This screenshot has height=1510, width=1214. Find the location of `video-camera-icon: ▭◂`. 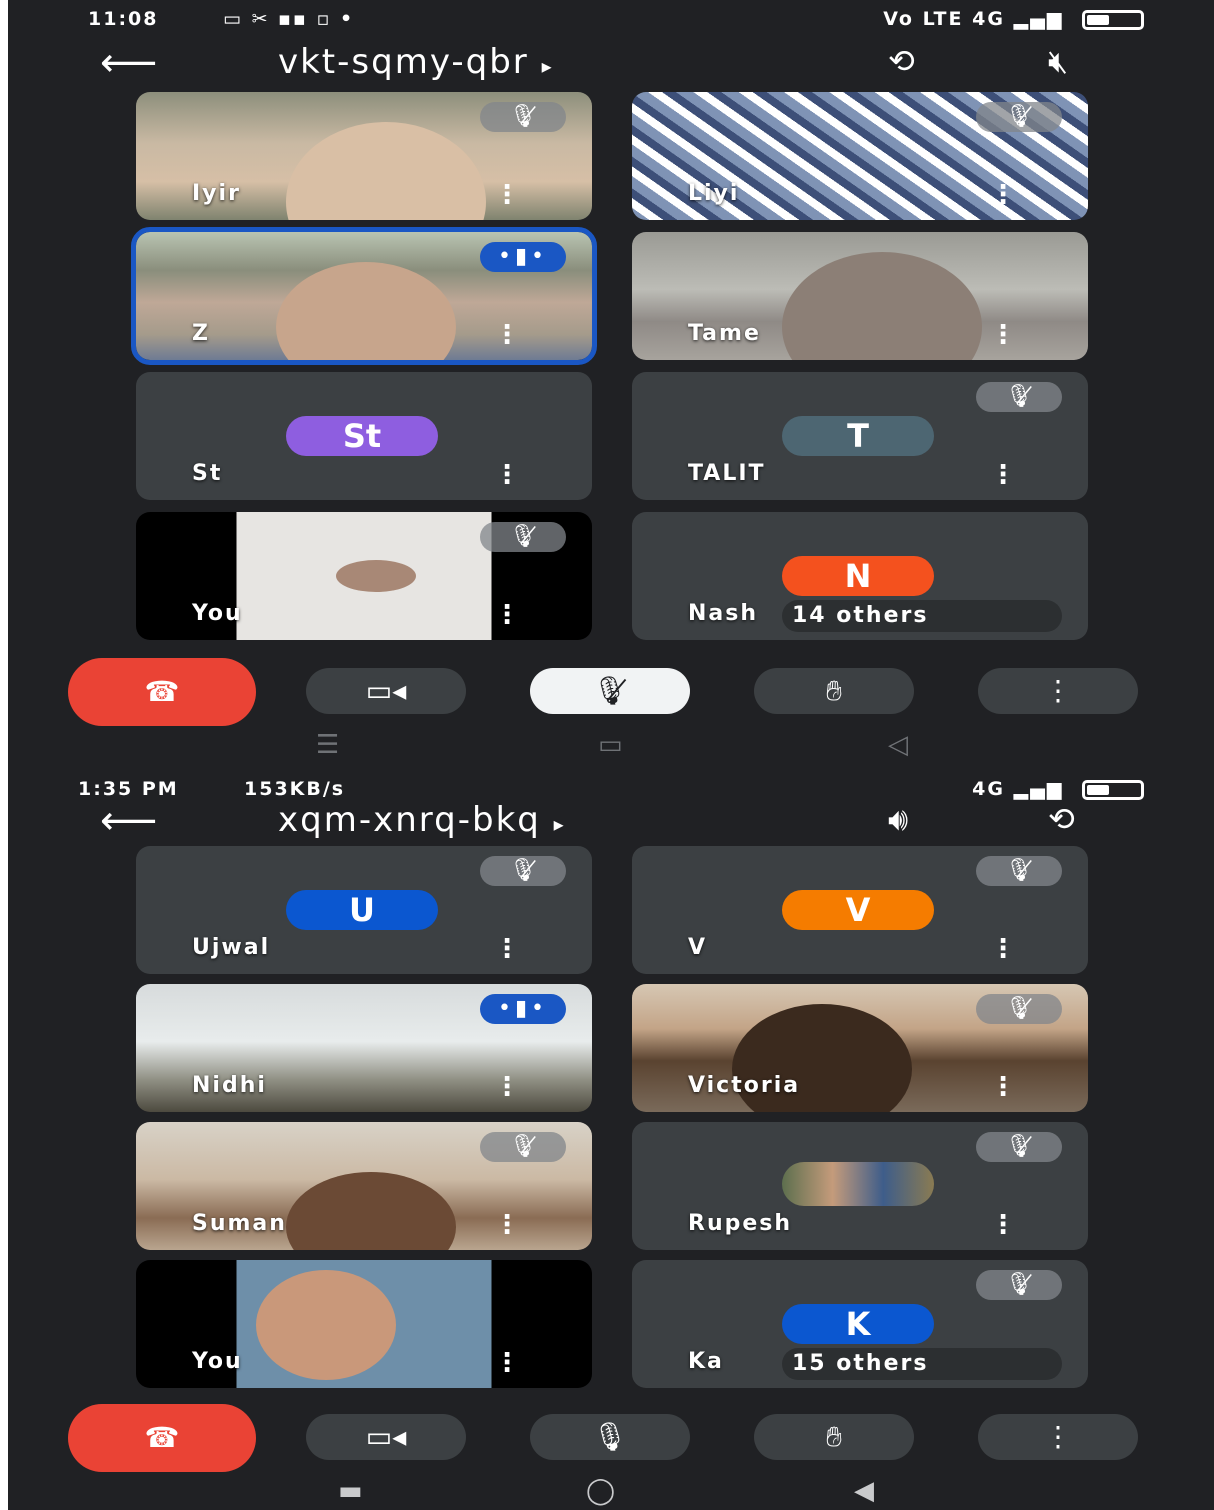

video-camera-icon: ▭◂ is located at coordinates (386, 1436).